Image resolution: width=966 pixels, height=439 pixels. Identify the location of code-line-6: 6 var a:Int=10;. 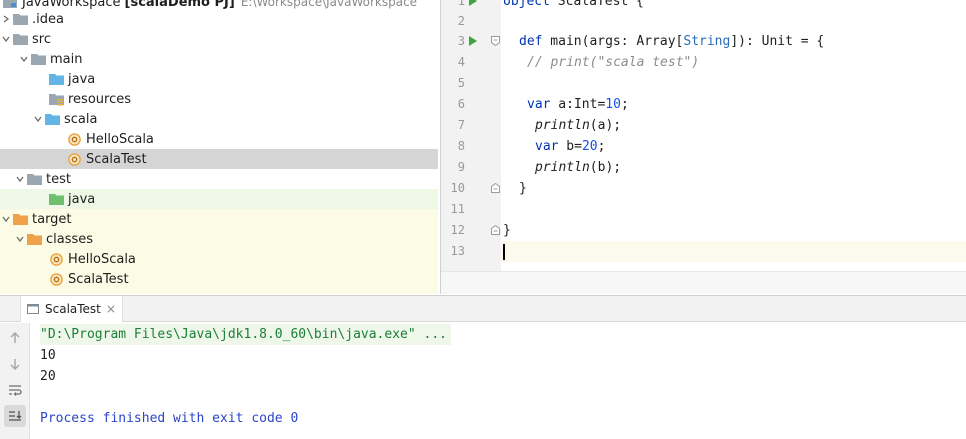
(703, 104).